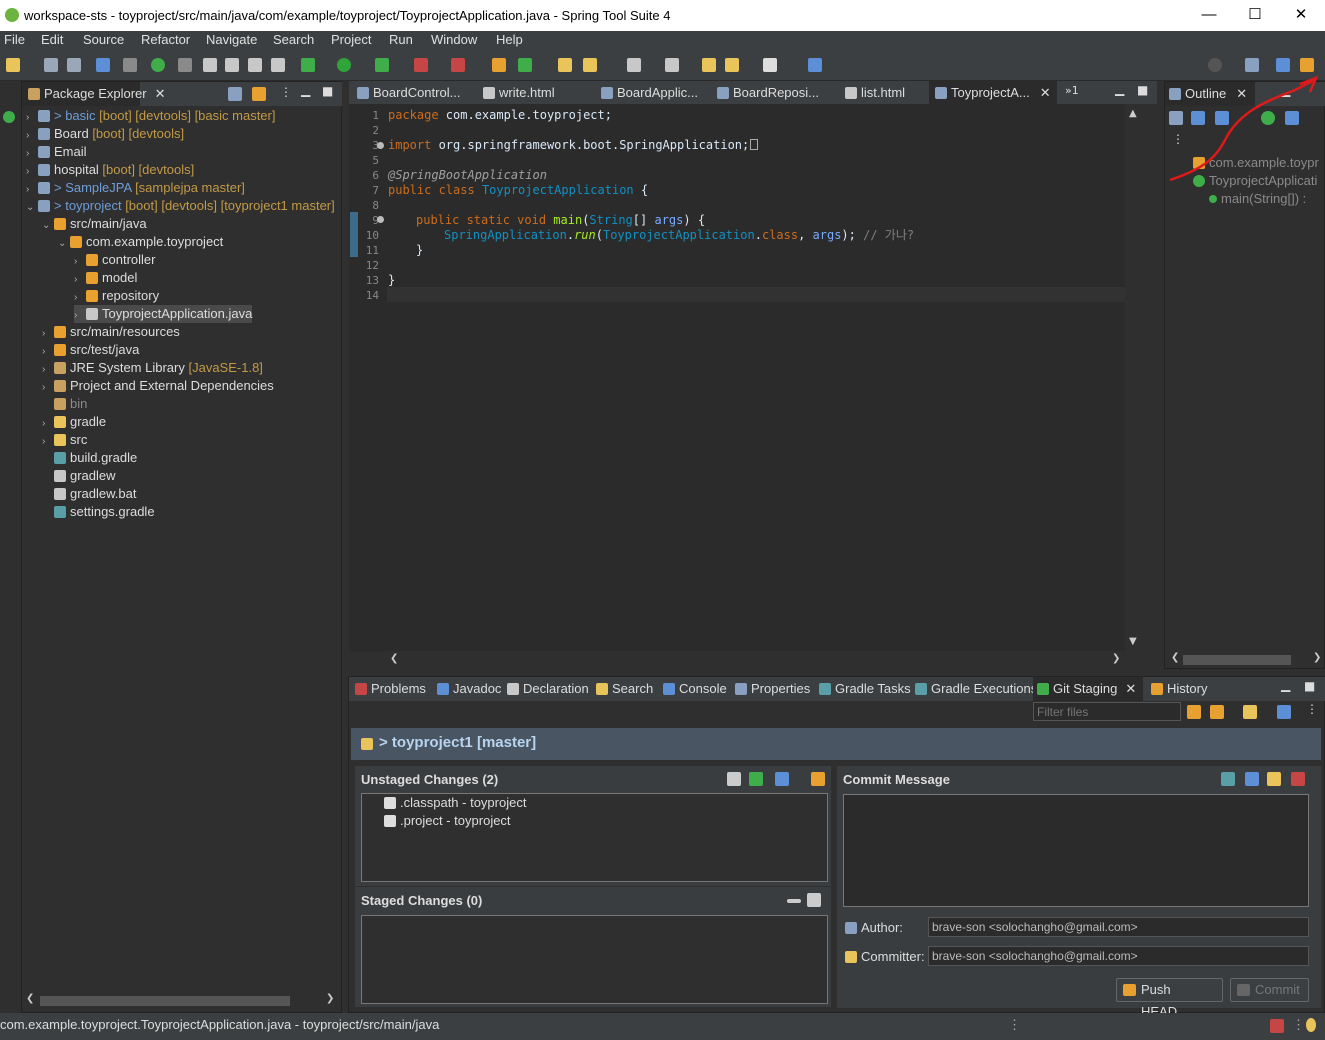 Image resolution: width=1325 pixels, height=1040 pixels. What do you see at coordinates (1274, 779) in the screenshot?
I see `gerrit-icon` at bounding box center [1274, 779].